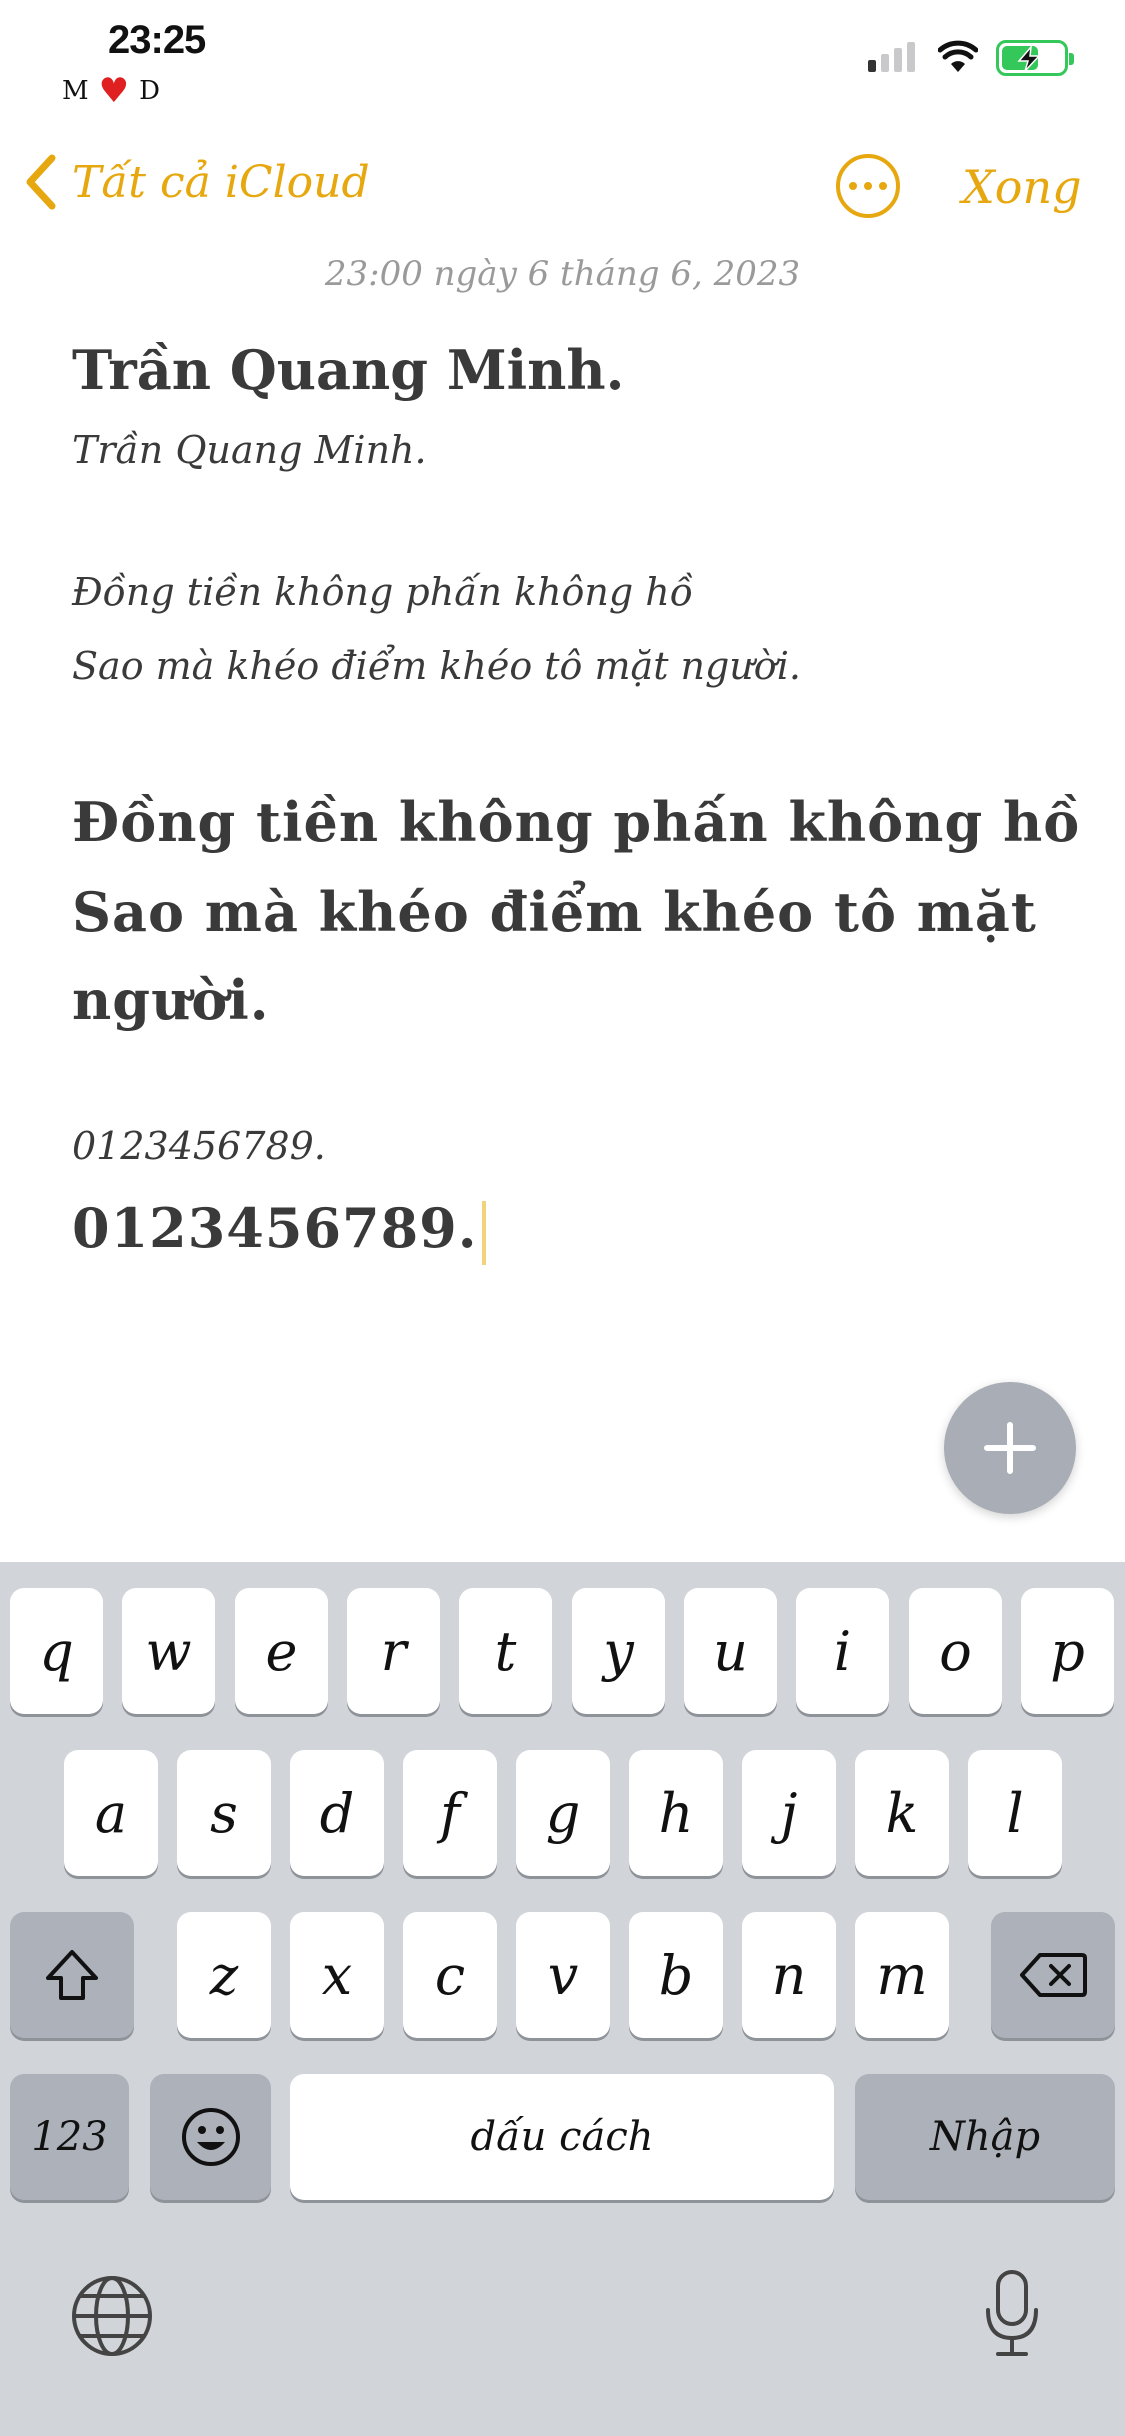 This screenshot has height=2436, width=1125. Describe the element at coordinates (348, 370) in the screenshot. I see `note-title: Trần Quang Minh.` at that location.